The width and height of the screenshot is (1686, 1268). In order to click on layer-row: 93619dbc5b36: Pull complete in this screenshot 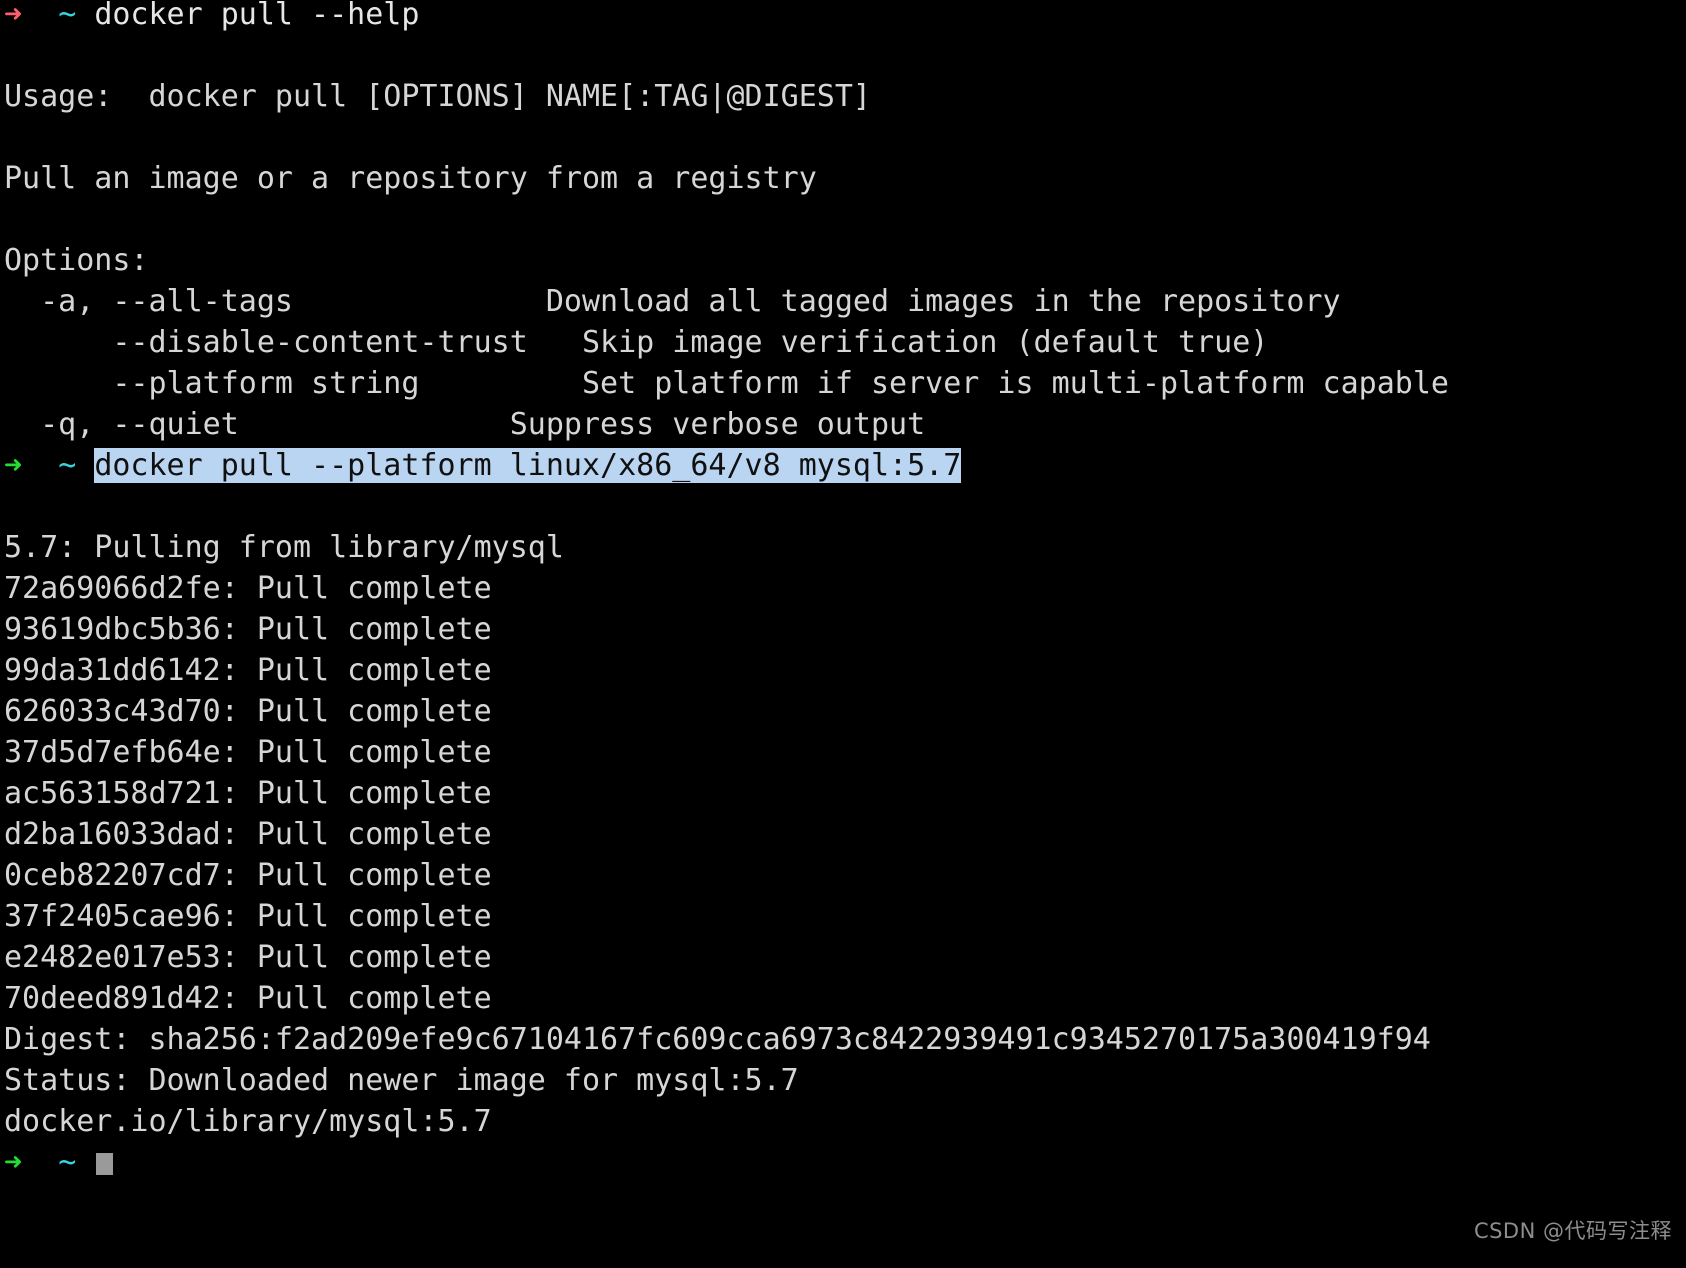, I will do `click(845, 629)`.